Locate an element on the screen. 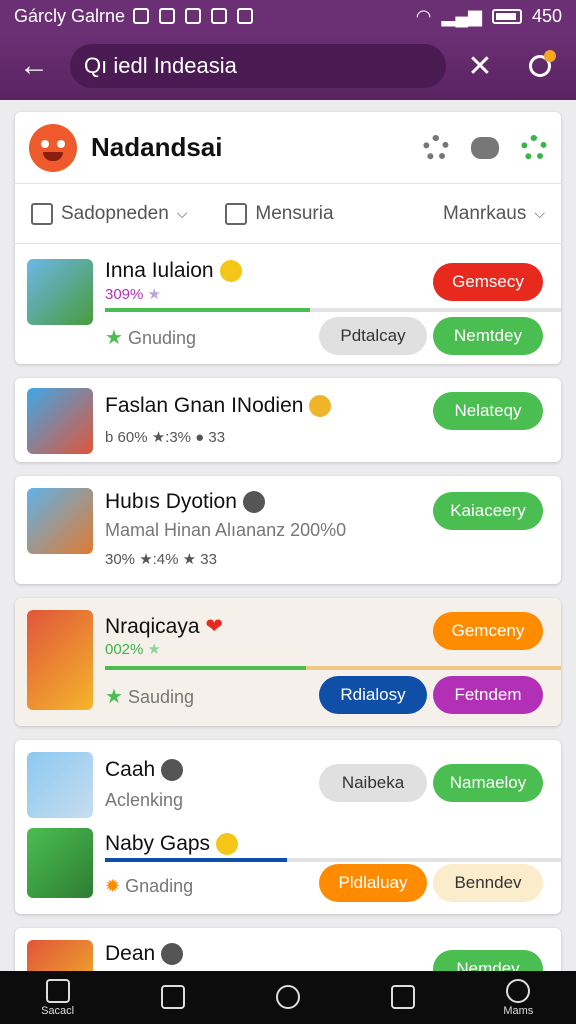 The width and height of the screenshot is (576, 1024). face-icon is located at coordinates (227, 844).